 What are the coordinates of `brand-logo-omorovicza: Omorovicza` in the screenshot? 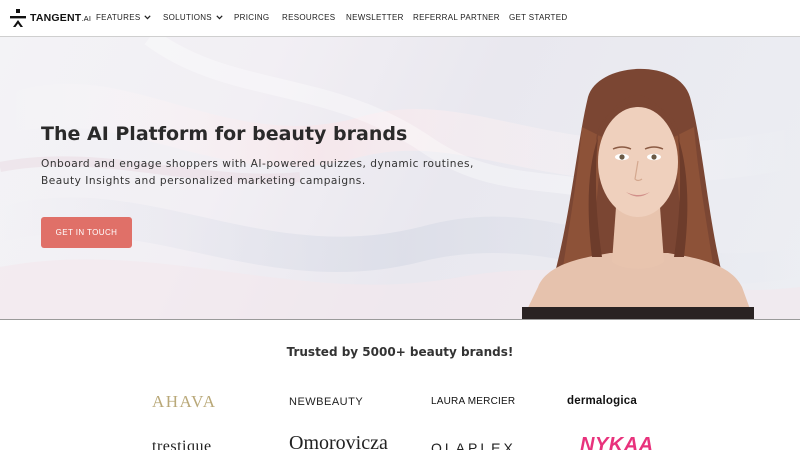 It's located at (338, 441).